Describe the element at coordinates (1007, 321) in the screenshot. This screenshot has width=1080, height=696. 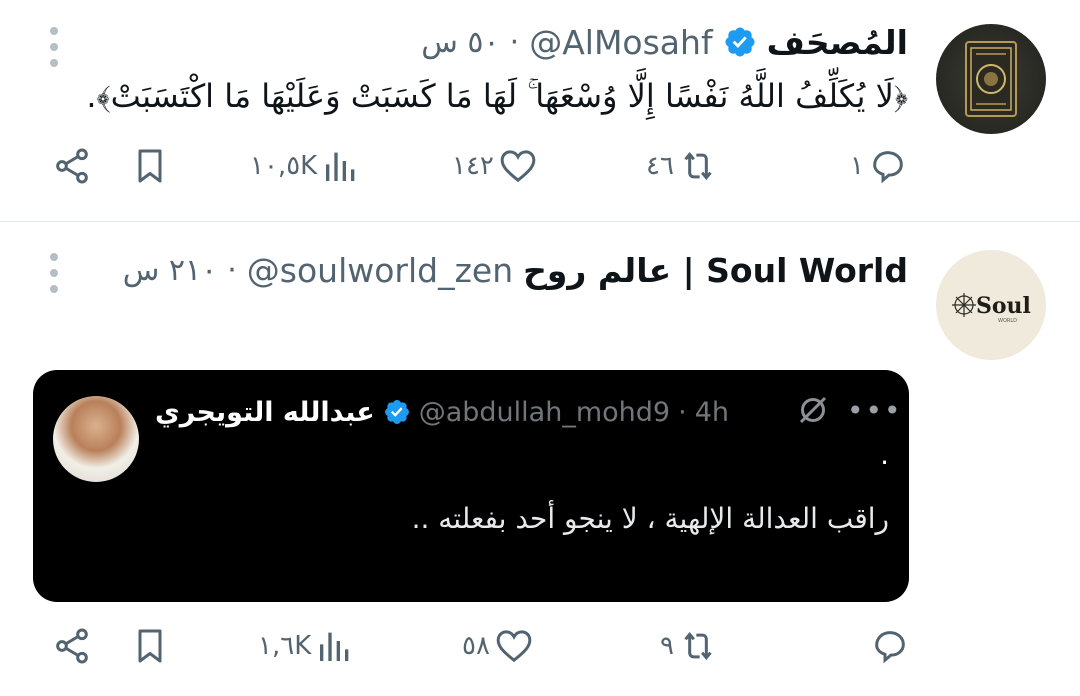
I see `logo-subtext: WORLD` at that location.